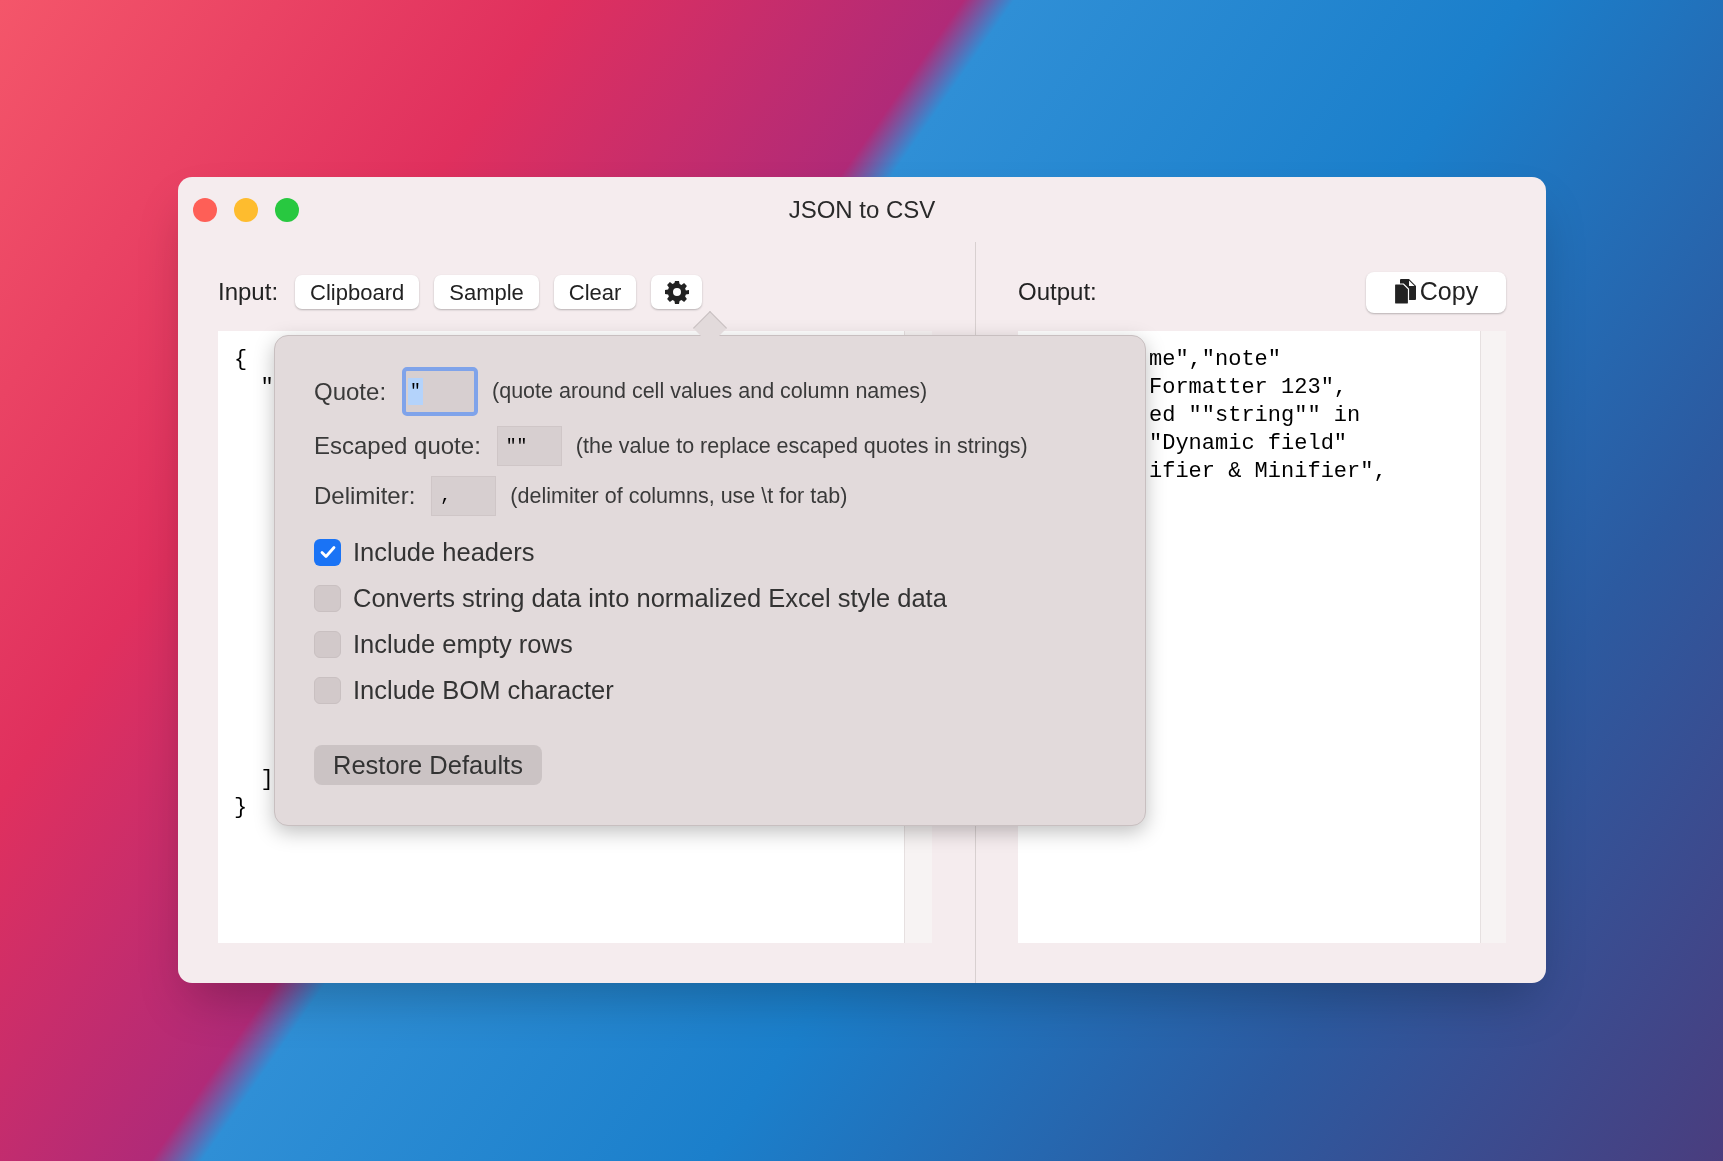  I want to click on code-line: ], so click(266, 780).